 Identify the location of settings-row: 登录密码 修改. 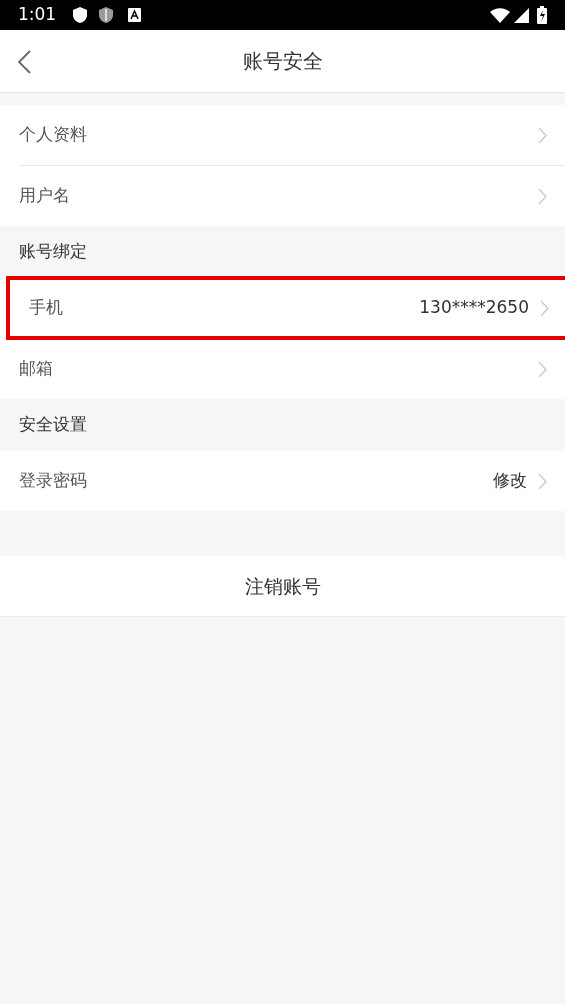
(282, 481).